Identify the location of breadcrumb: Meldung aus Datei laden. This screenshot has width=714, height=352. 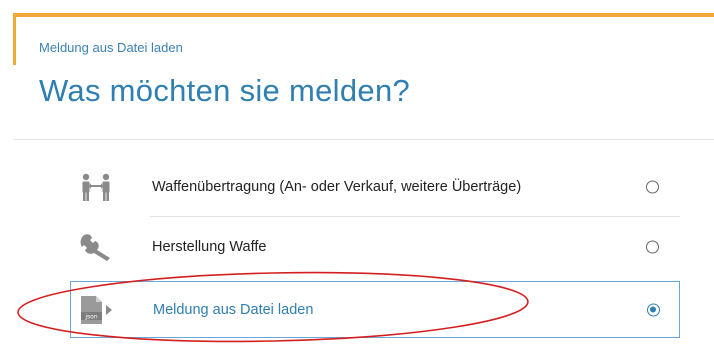
(111, 47).